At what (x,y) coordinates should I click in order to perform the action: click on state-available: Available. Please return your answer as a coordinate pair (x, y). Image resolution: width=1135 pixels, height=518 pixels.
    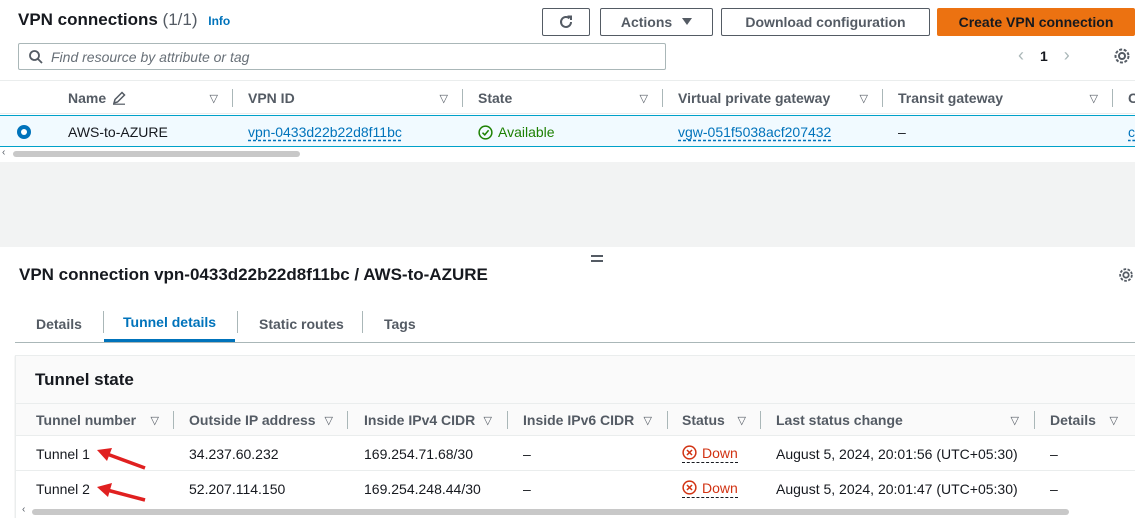
    Looking at the image, I should click on (516, 132).